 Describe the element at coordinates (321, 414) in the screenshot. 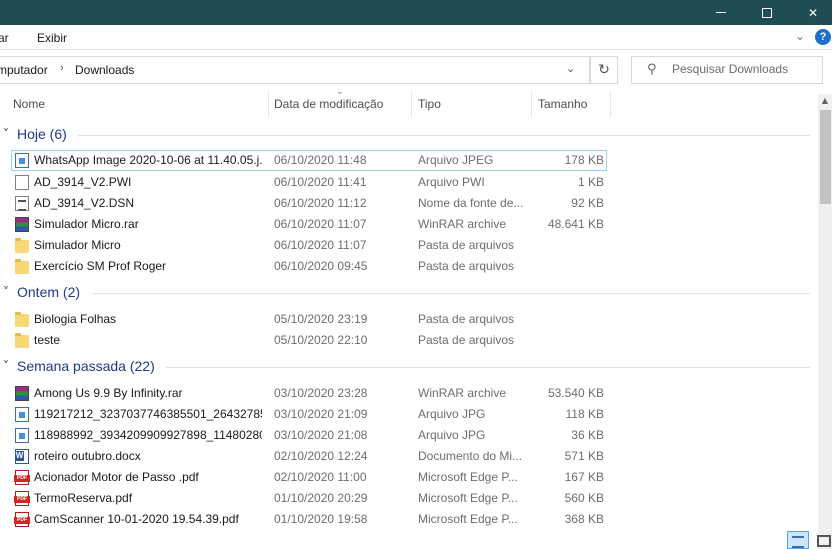

I see `file-date: 03/10/2020 21:09` at that location.